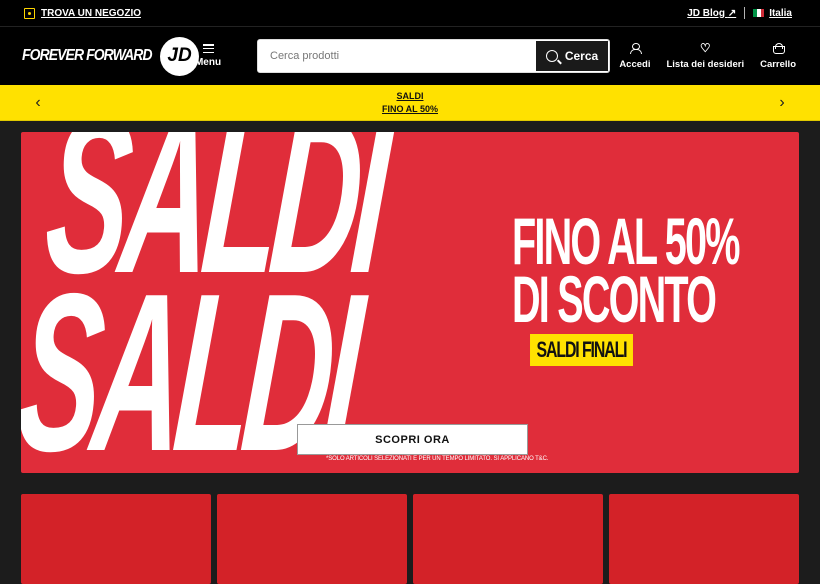 The width and height of the screenshot is (820, 584). What do you see at coordinates (614, 299) in the screenshot?
I see `hero-headline-line2: DI SCONTO` at bounding box center [614, 299].